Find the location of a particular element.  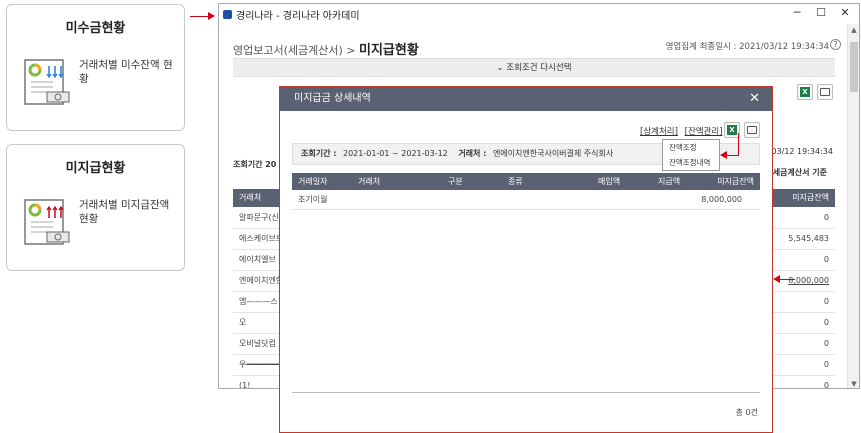

period-label: 조회기간 : is located at coordinates (319, 153).